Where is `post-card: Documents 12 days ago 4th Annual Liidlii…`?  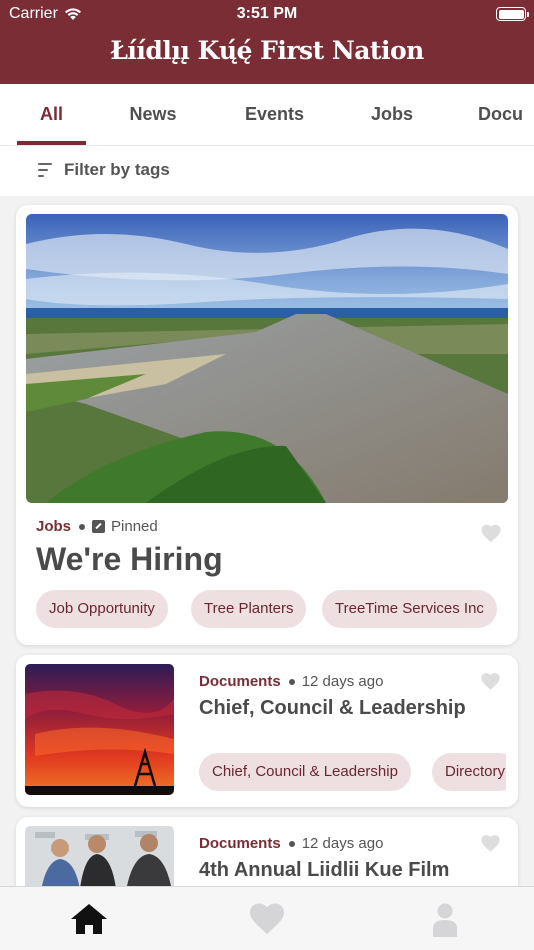
post-card: Documents 12 days ago 4th Annual Liidlii… is located at coordinates (267, 857).